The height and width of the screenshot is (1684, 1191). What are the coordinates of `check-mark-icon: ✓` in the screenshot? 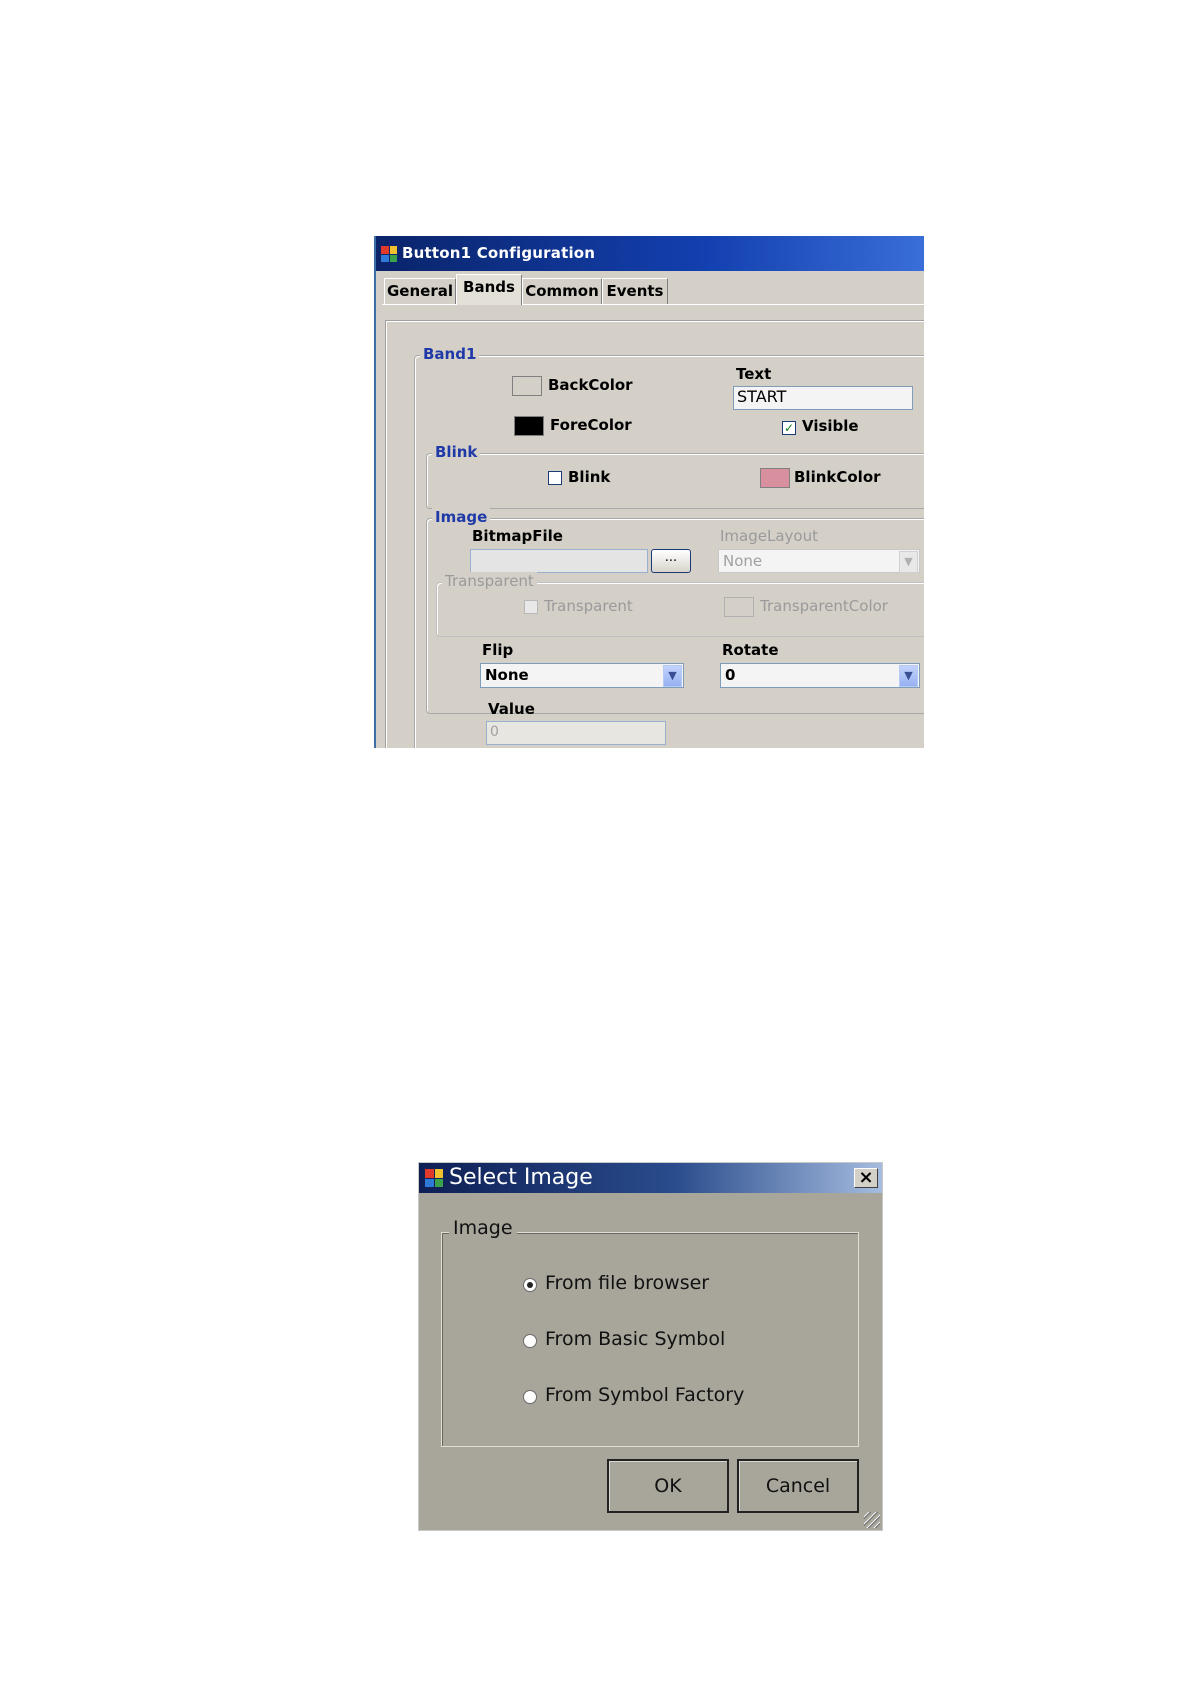 It's located at (789, 428).